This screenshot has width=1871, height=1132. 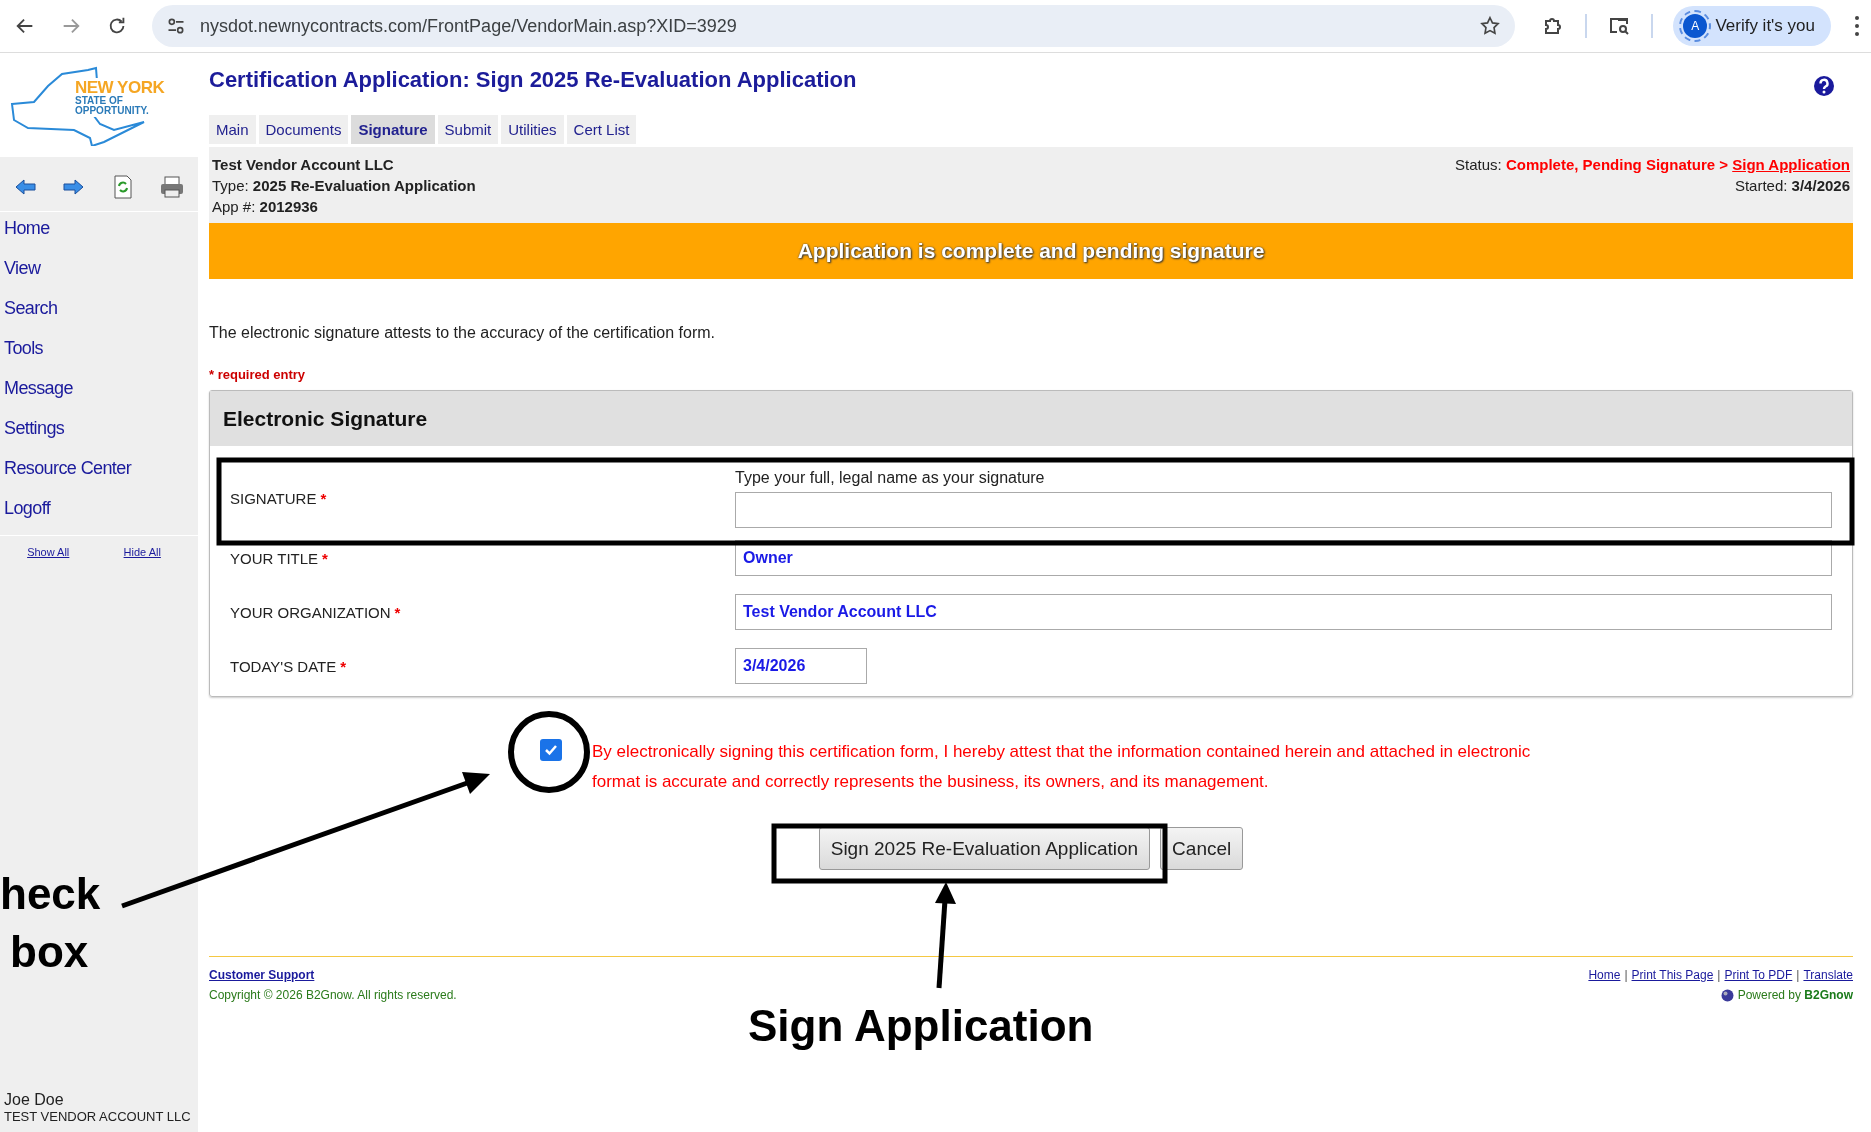 What do you see at coordinates (601, 129) in the screenshot?
I see `tab: Cert List` at bounding box center [601, 129].